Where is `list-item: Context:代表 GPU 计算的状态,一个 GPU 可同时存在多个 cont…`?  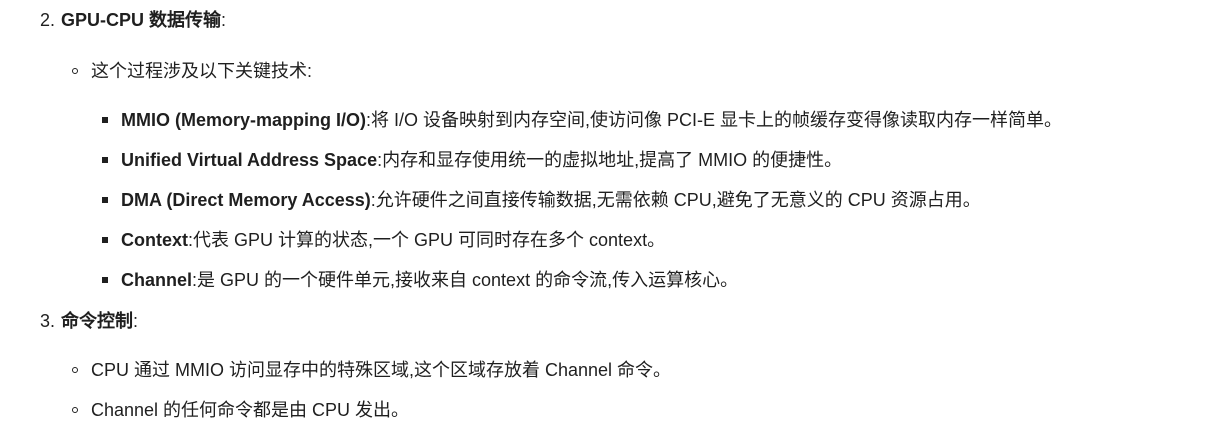
list-item: Context:代表 GPU 计算的状态,一个 GPU 可同时存在多个 cont… is located at coordinates (393, 240).